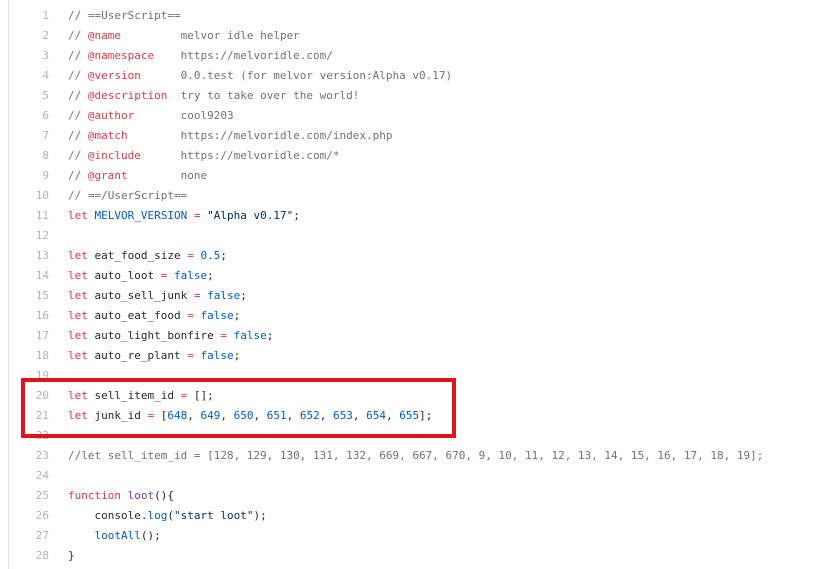 This screenshot has height=569, width=823. Describe the element at coordinates (309, 415) in the screenshot. I see `code-token: 652` at that location.